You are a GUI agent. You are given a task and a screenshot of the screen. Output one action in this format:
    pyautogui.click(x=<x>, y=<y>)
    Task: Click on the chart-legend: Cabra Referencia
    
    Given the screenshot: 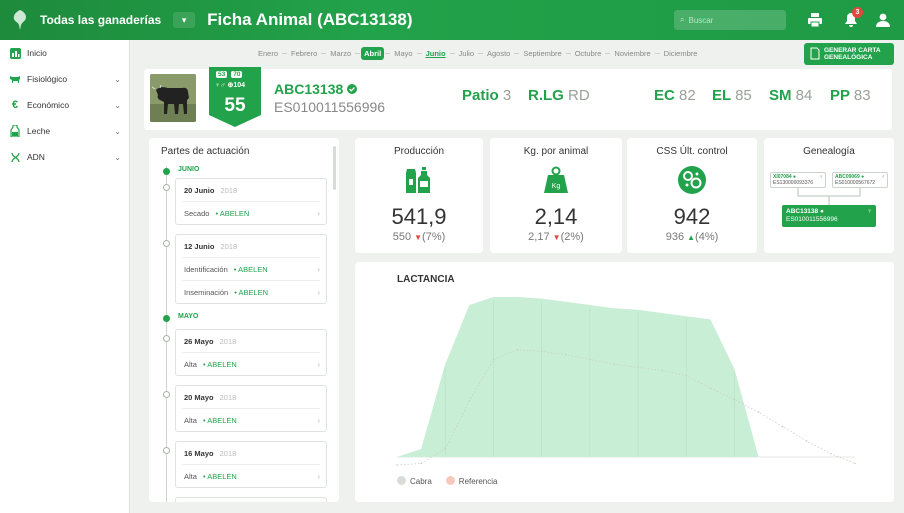 What is the action you would take?
    pyautogui.click(x=447, y=481)
    